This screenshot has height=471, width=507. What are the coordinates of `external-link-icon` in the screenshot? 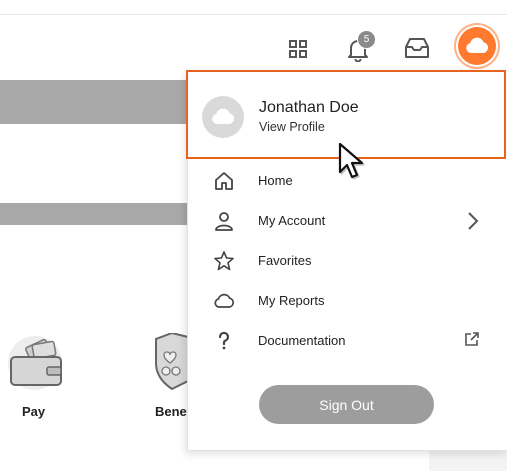 It's located at (472, 339).